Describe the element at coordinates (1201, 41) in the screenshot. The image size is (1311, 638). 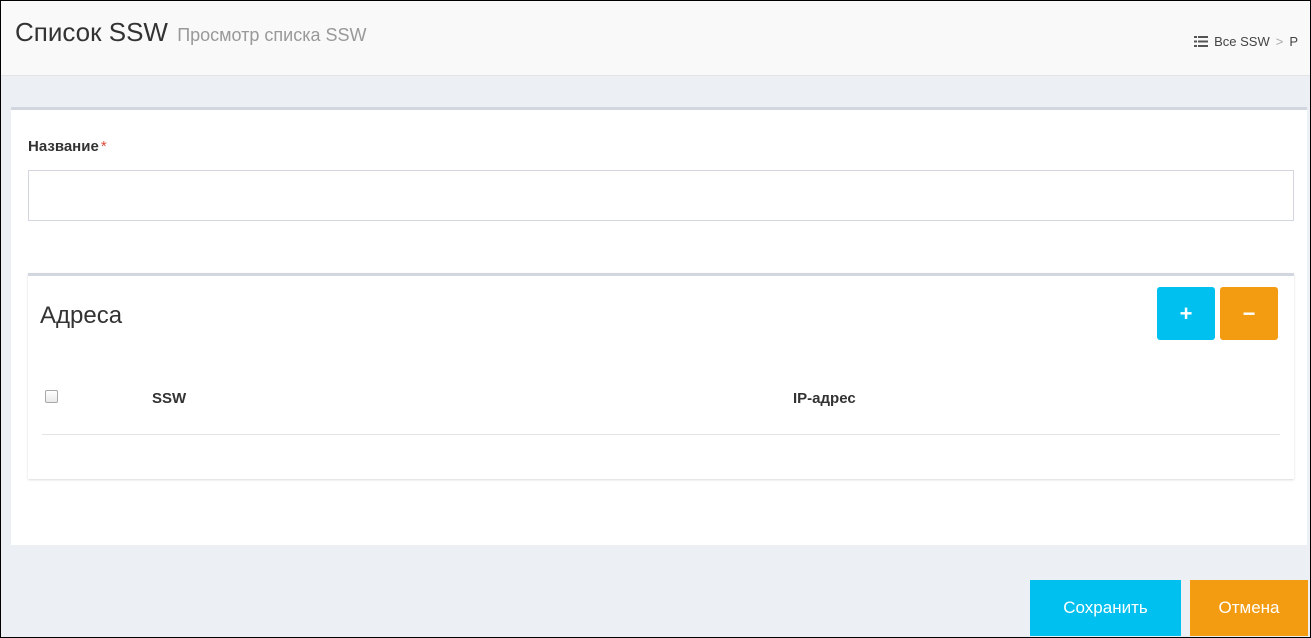
I see `list-icon` at that location.